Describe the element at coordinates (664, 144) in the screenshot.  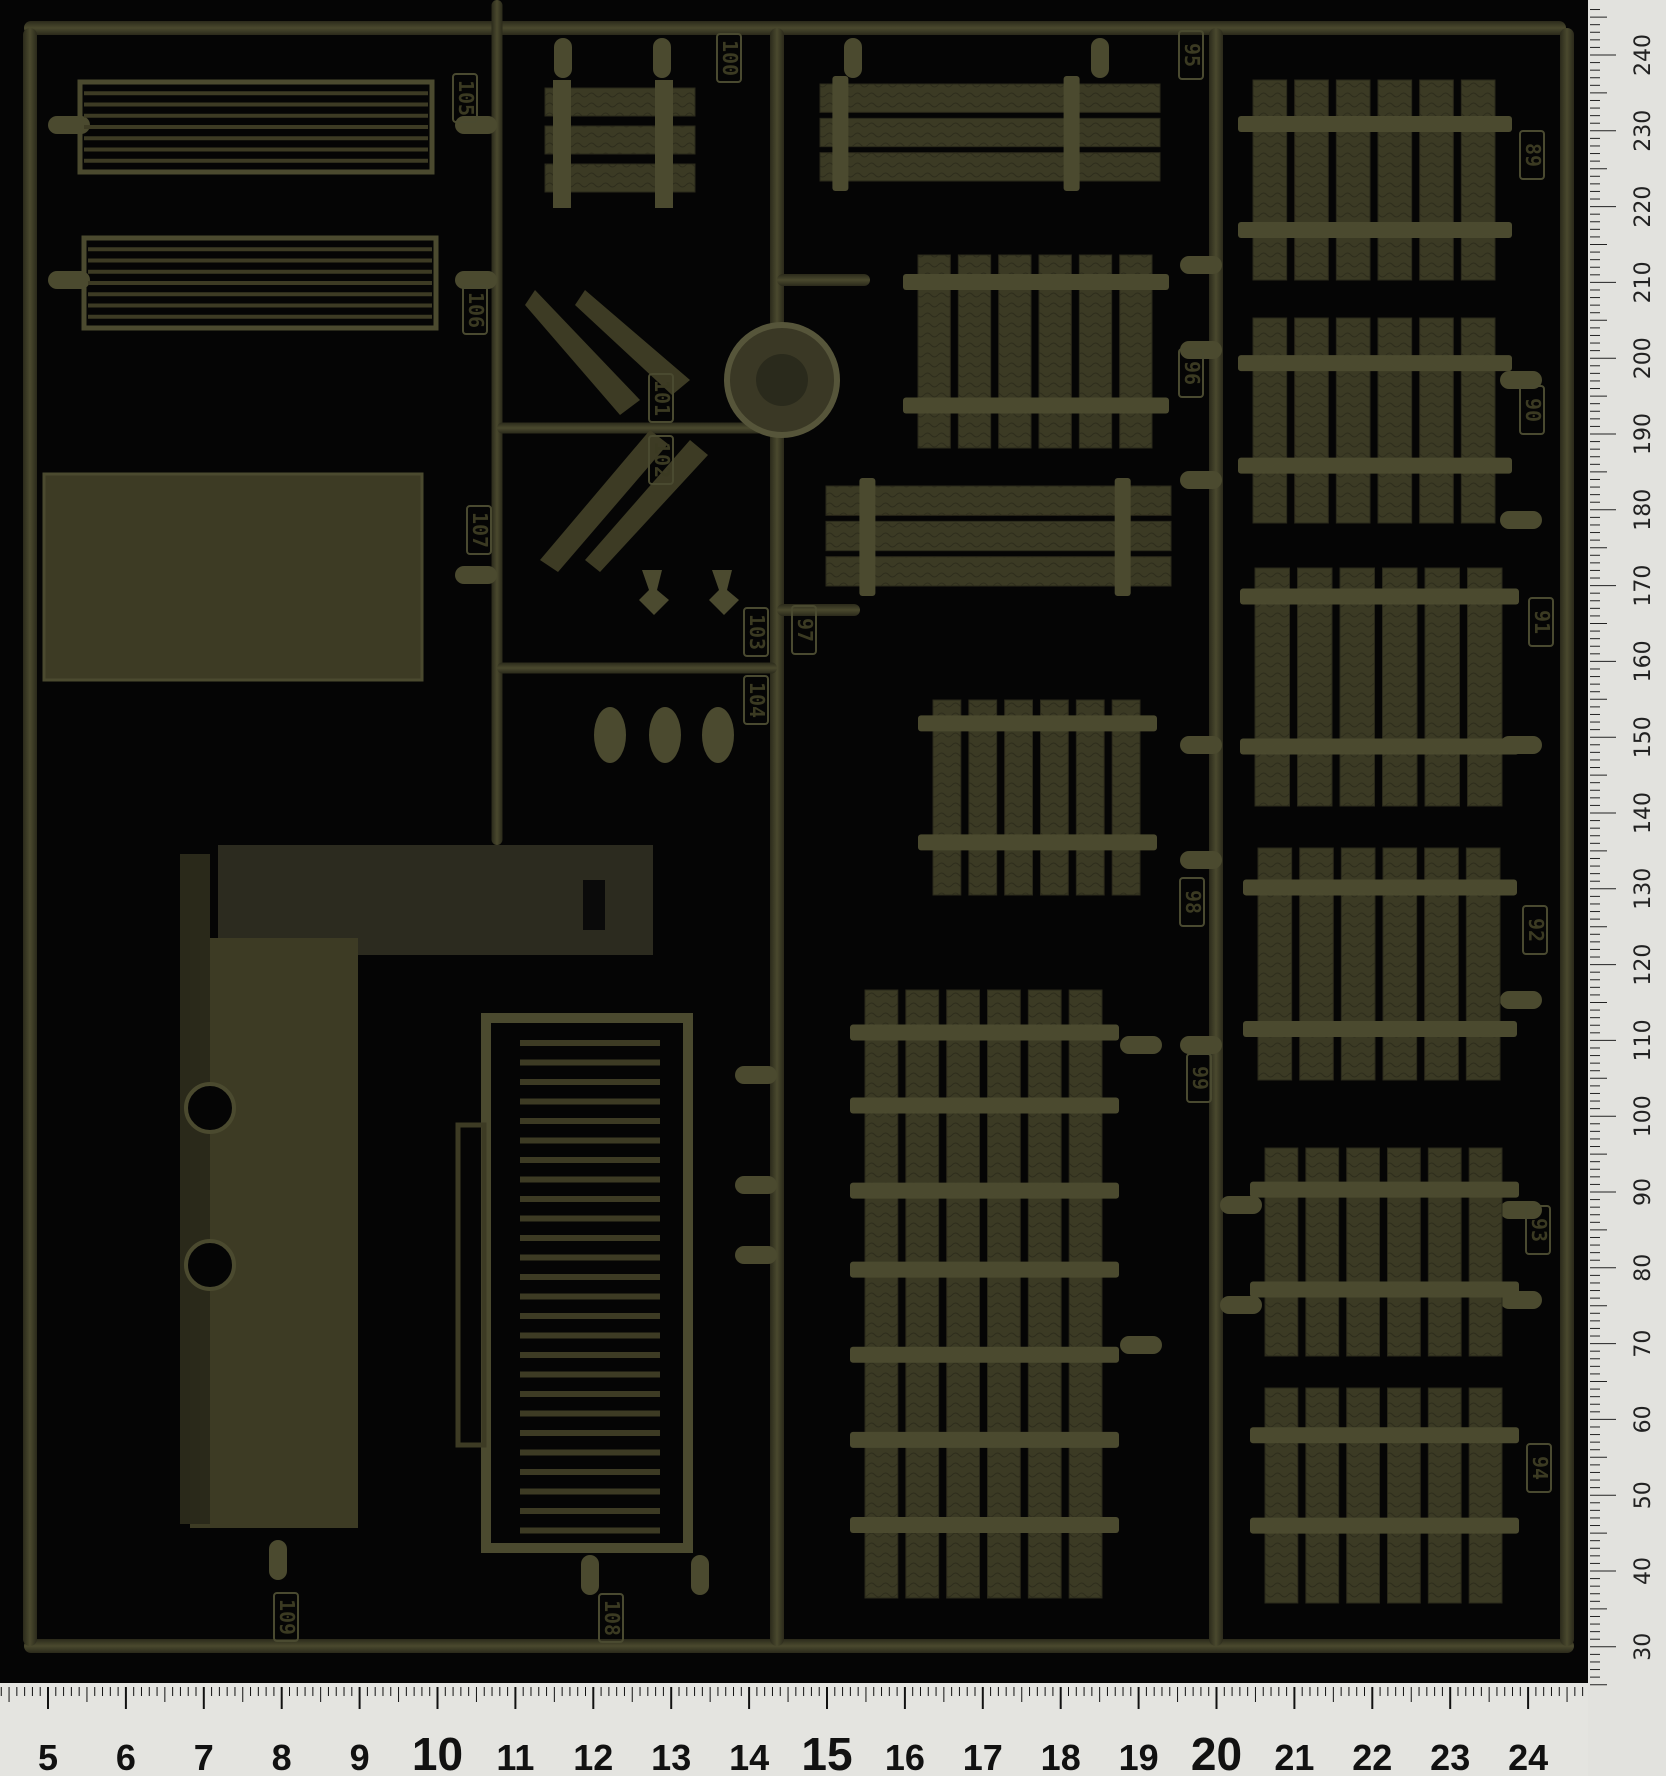
I see `crate-100-cleat` at that location.